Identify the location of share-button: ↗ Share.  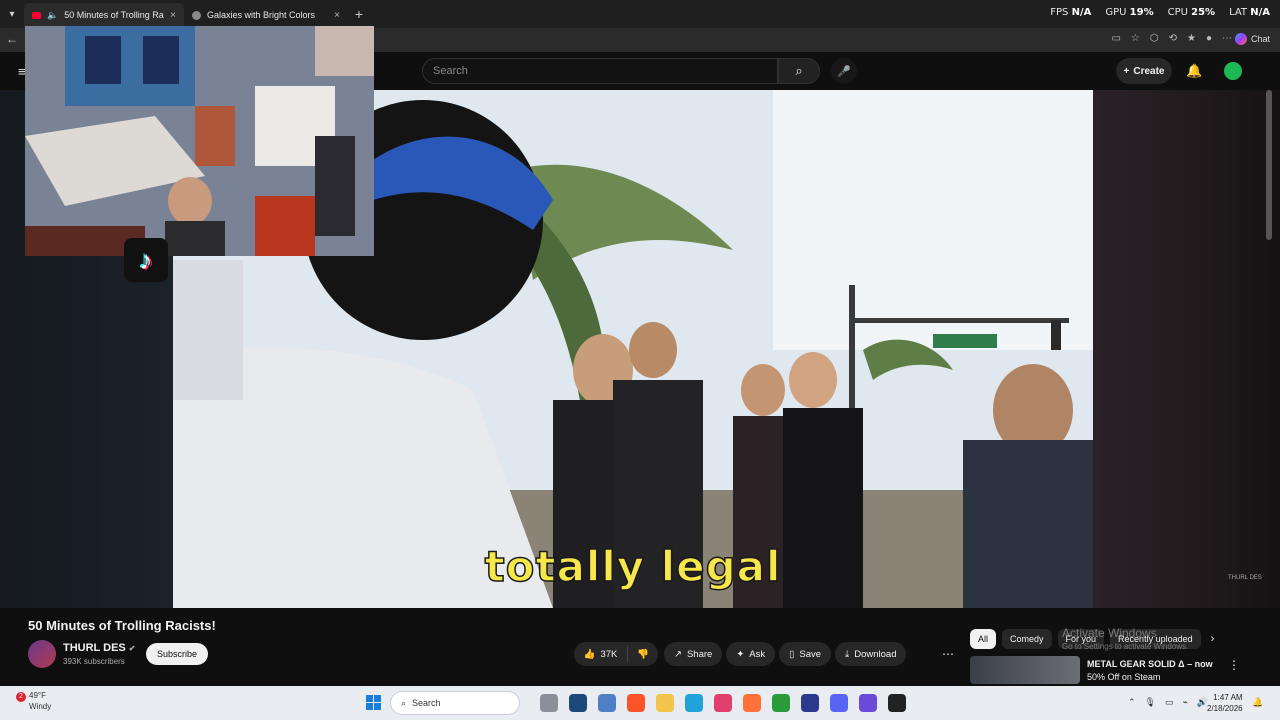
(693, 654).